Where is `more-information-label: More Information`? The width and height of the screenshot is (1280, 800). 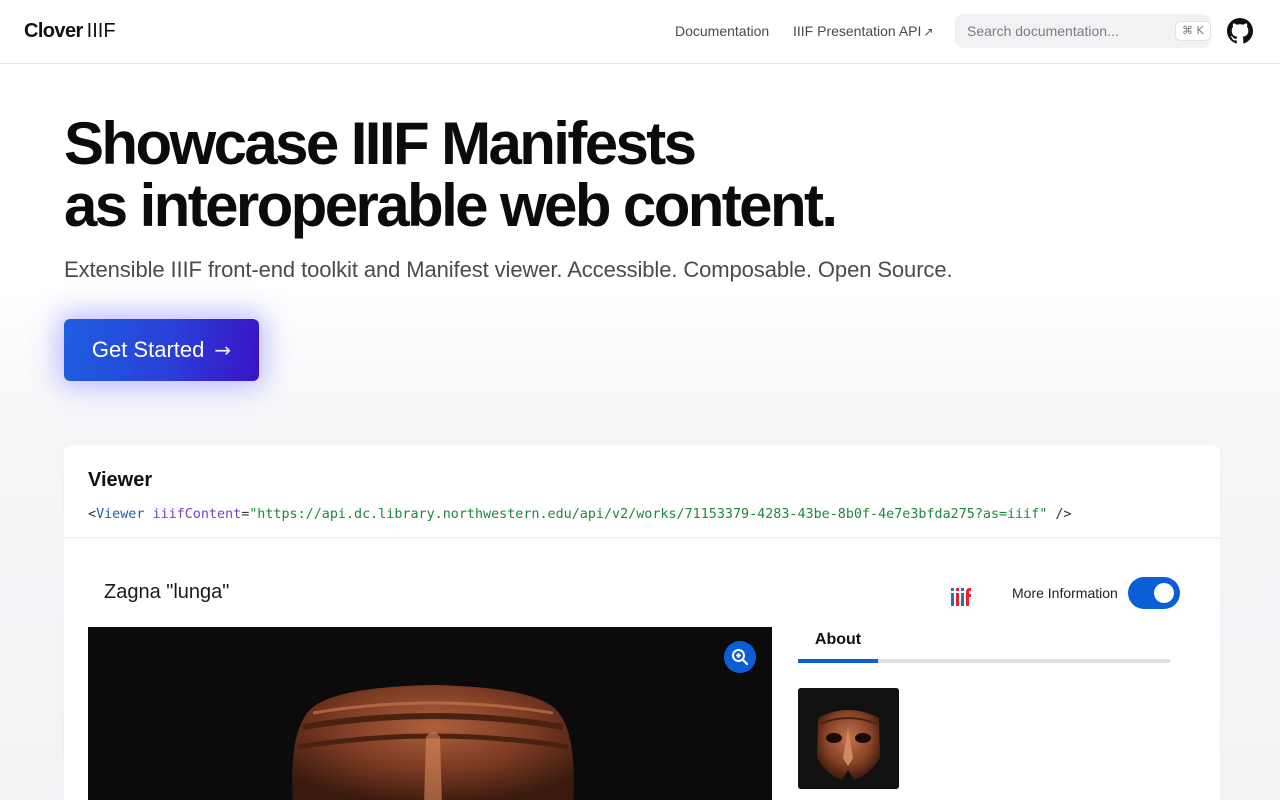
more-information-label: More Information is located at coordinates (1065, 593).